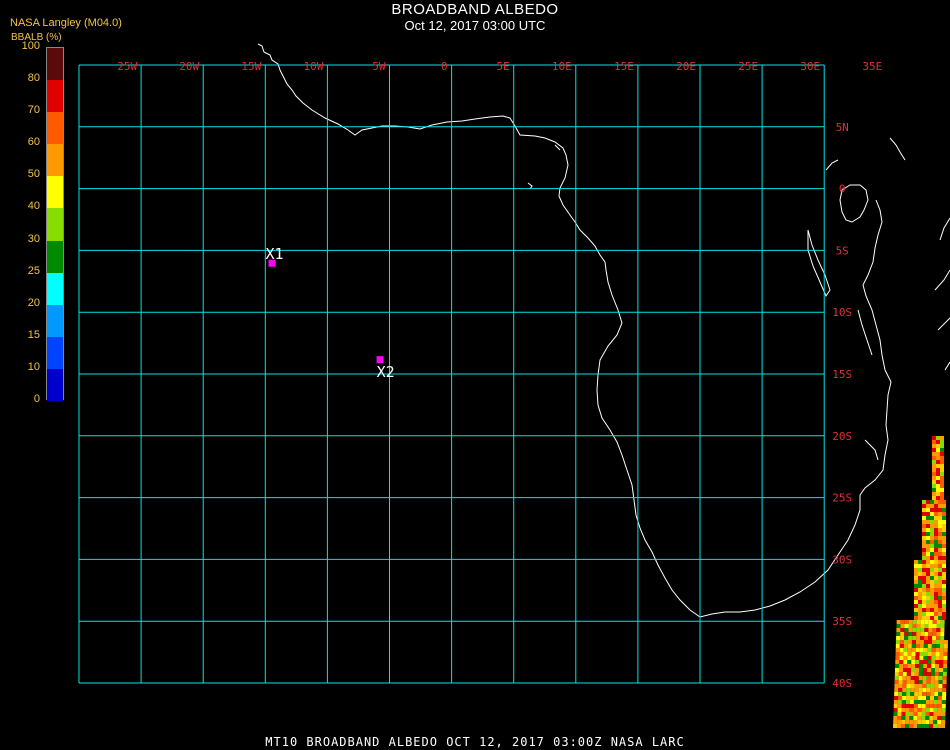 This screenshot has width=950, height=750. I want to click on longitude-label: 10W, so click(314, 66).